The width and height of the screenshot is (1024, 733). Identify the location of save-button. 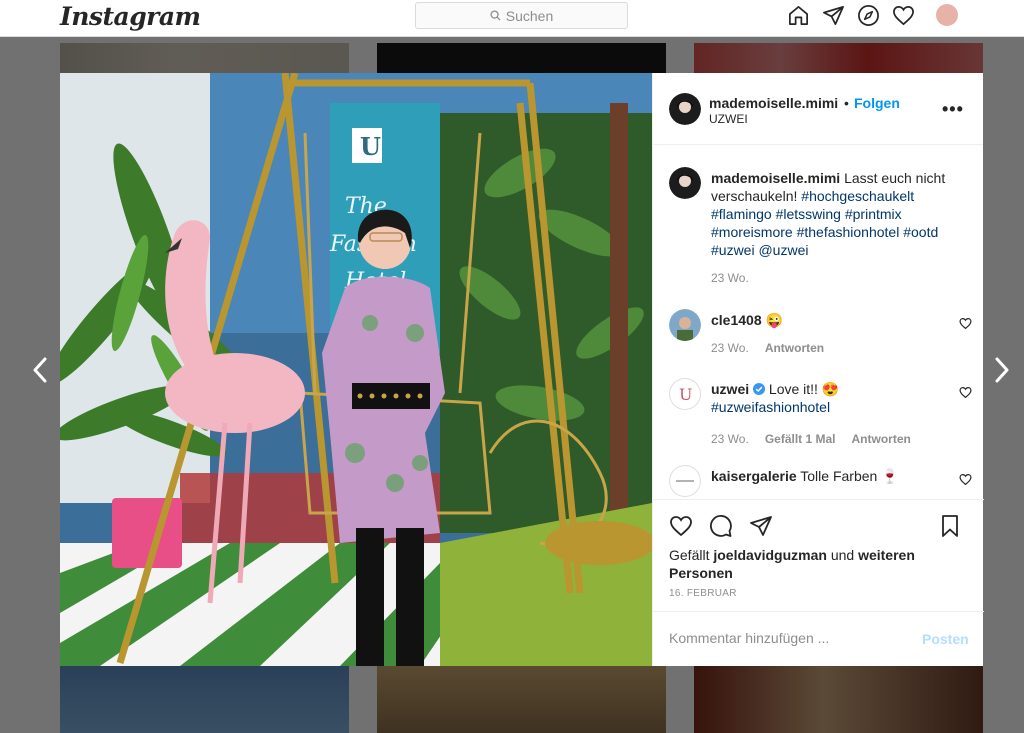
(950, 528).